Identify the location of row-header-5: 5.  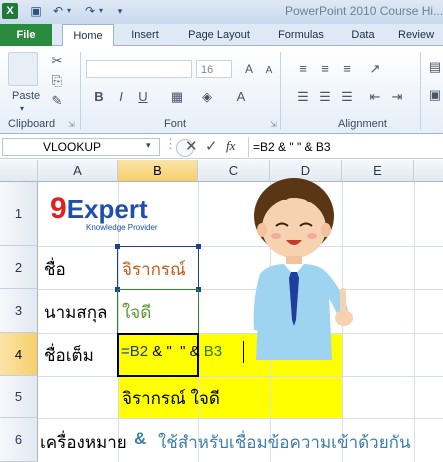
(19, 397).